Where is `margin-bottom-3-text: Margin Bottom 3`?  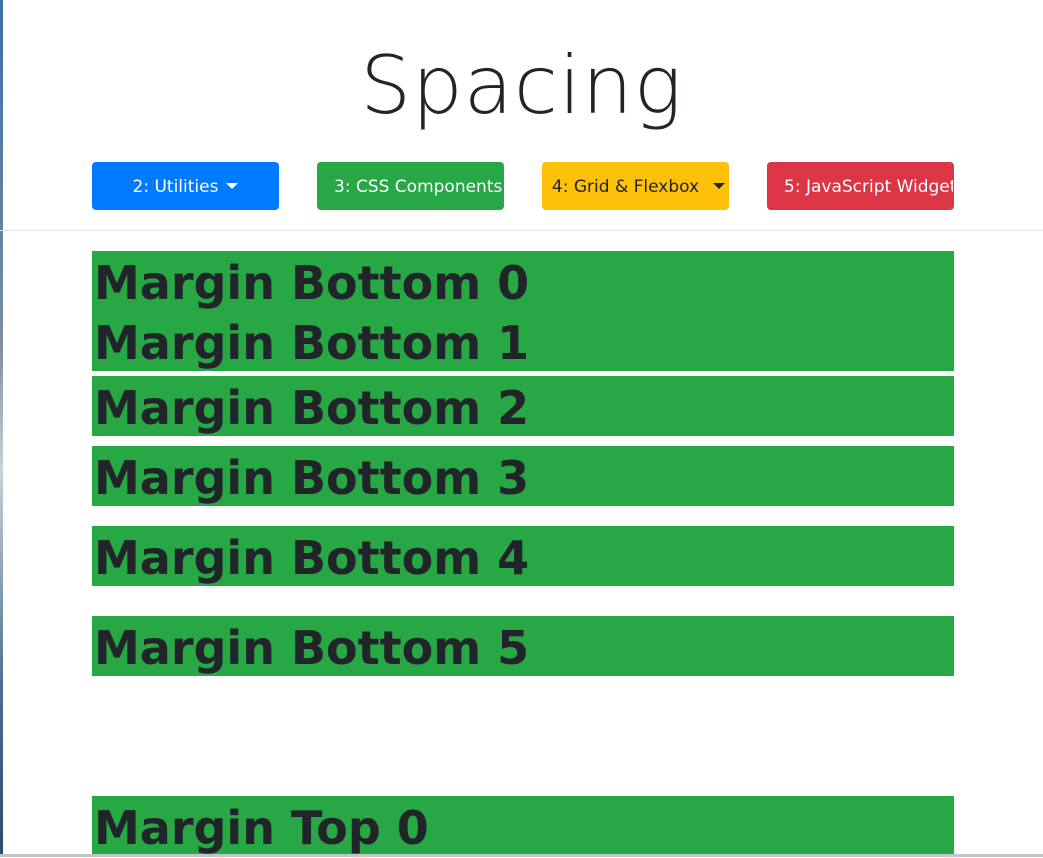
margin-bottom-3-text: Margin Bottom 3 is located at coordinates (312, 478).